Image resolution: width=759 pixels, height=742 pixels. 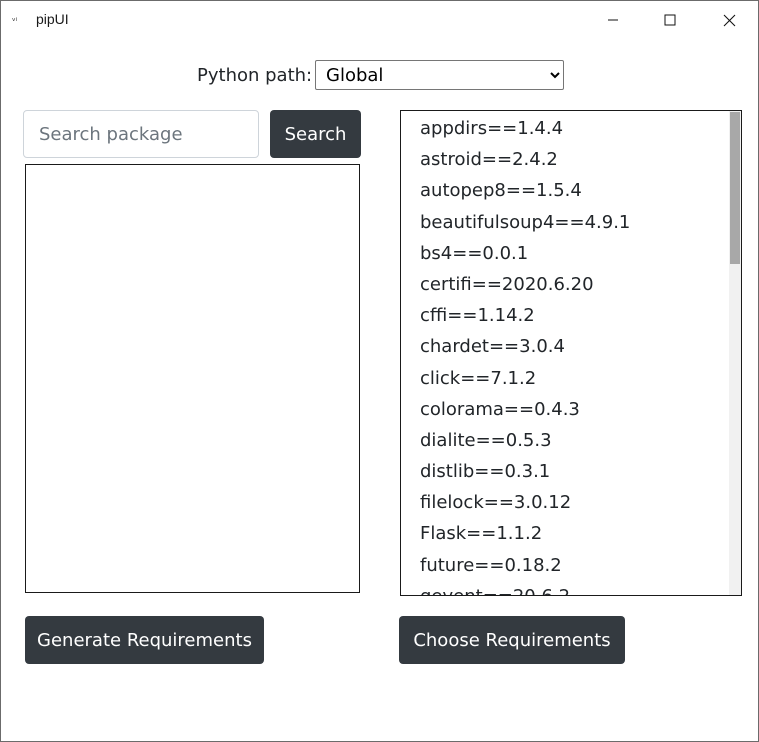 I want to click on package-item: future==0.18.2, so click(x=570, y=567).